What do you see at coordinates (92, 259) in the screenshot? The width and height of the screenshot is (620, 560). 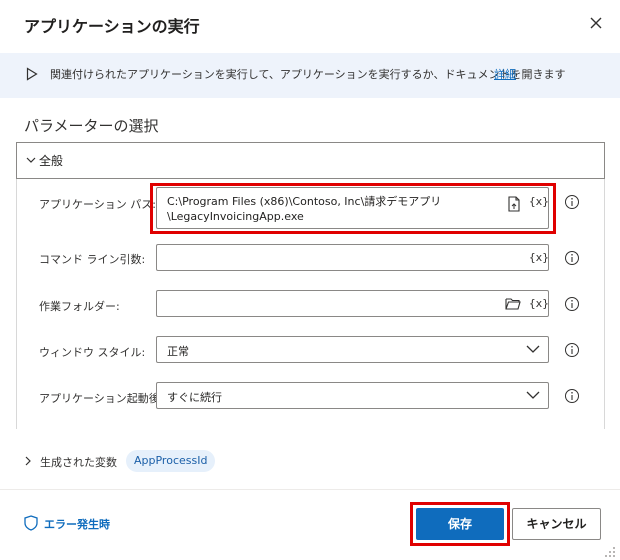 I see `cmd-args-label: コマンド ライン引数:` at bounding box center [92, 259].